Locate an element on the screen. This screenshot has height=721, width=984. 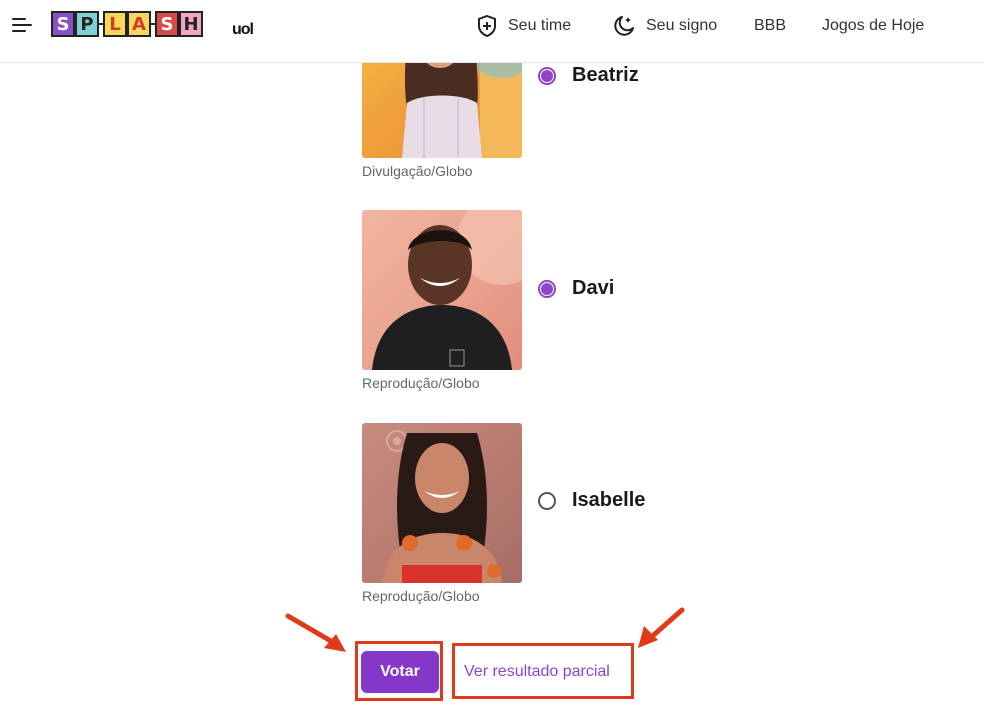
vote-button: Votar is located at coordinates (400, 672).